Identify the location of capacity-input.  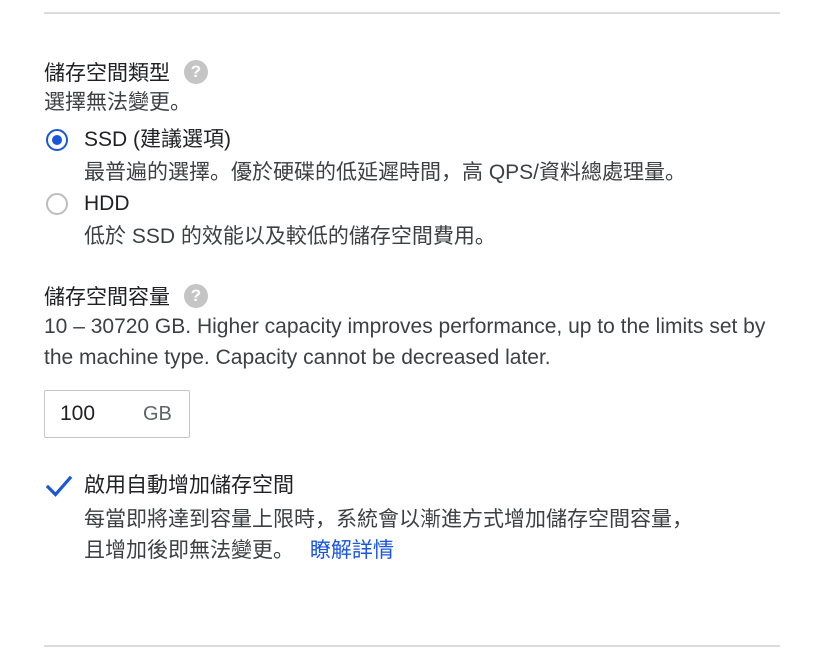
(90, 414).